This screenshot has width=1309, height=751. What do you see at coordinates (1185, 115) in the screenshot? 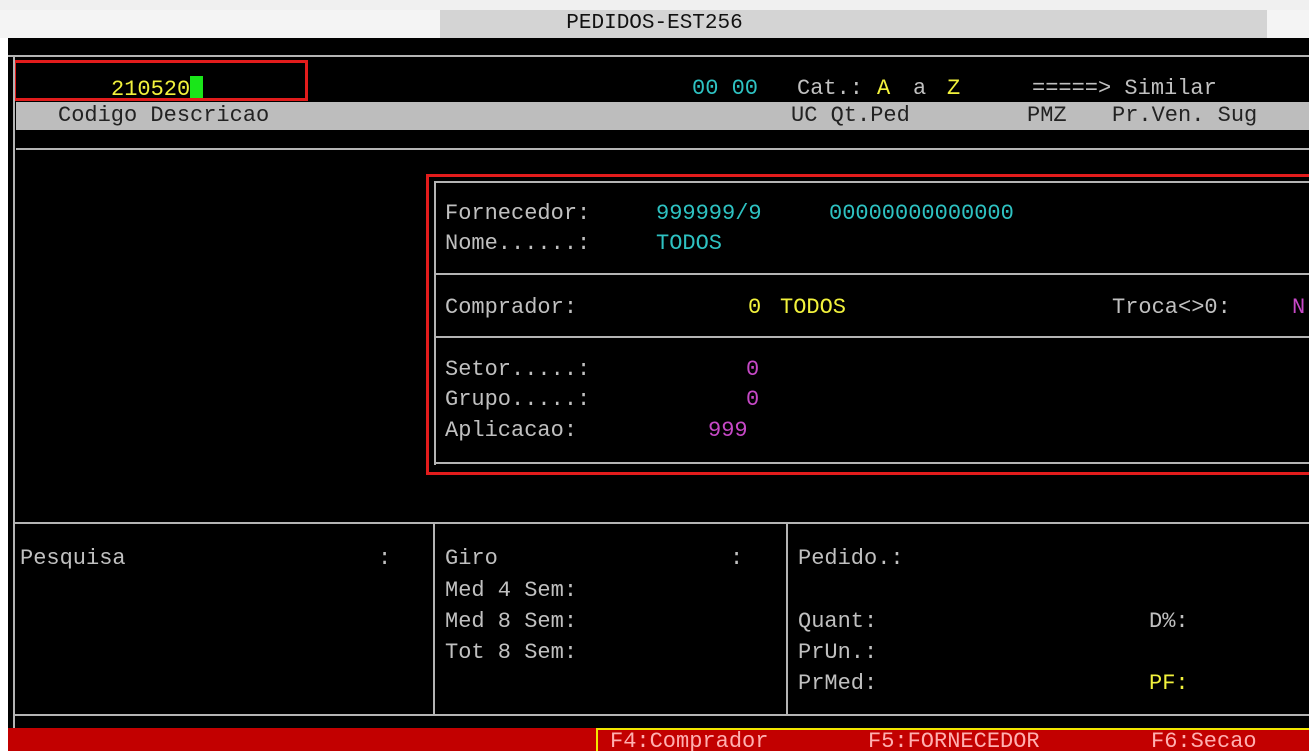
I see `col-pr-ven-sug: Pr.Ven. Sug` at bounding box center [1185, 115].